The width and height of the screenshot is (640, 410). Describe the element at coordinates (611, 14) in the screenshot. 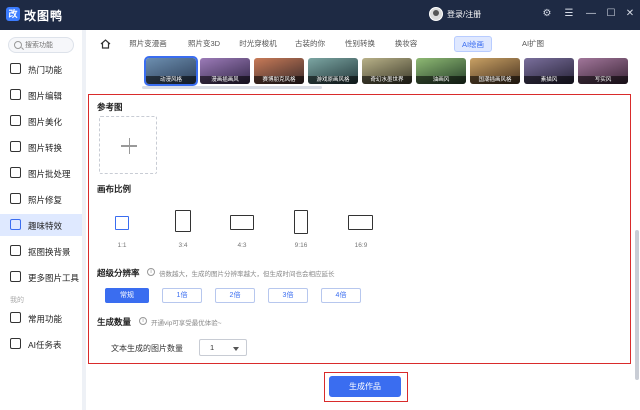

I see `maximize-button: ☐` at that location.